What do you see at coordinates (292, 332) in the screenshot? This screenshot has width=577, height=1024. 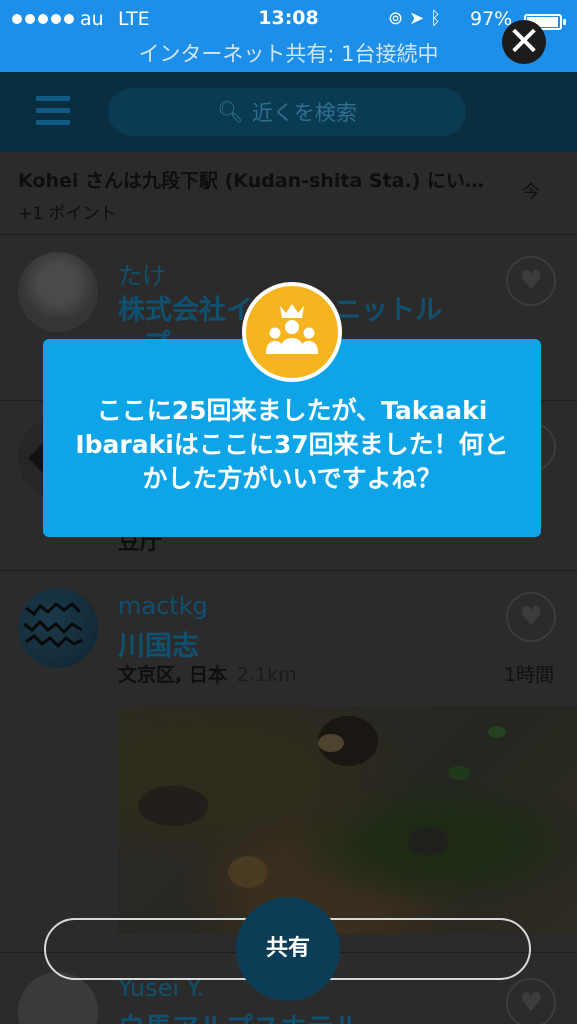 I see `mayor-crown-icon` at bounding box center [292, 332].